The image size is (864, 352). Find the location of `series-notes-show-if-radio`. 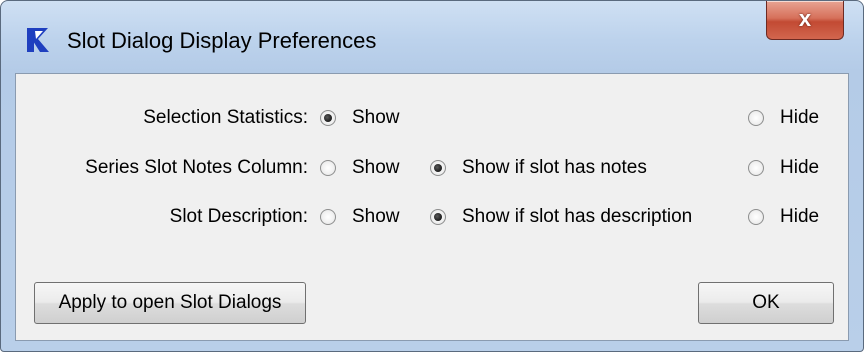

series-notes-show-if-radio is located at coordinates (438, 168).